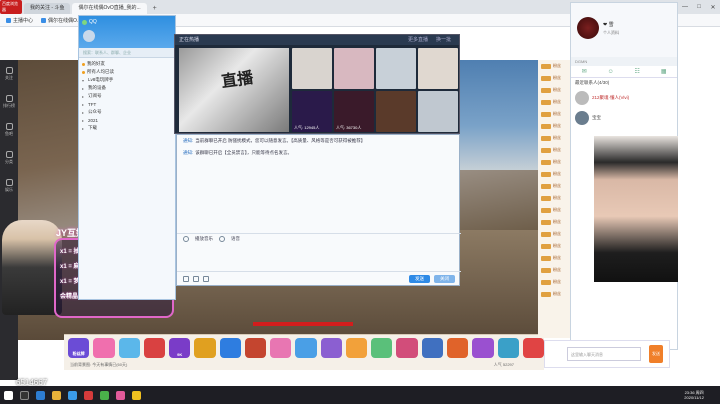 Image resolution: width=720 pixels, height=404 pixels. Describe the element at coordinates (694, 395) in the screenshot. I see `system-clock: 23:36 周四 2020/11/12` at that location.